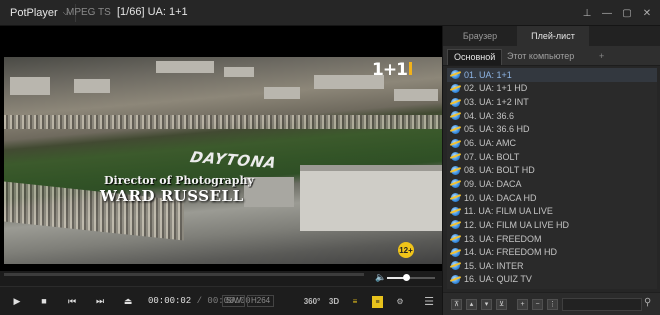 Image resolution: width=660 pixels, height=315 pixels. What do you see at coordinates (647, 302) in the screenshot?
I see `search-icon: ⚲` at bounding box center [647, 302].